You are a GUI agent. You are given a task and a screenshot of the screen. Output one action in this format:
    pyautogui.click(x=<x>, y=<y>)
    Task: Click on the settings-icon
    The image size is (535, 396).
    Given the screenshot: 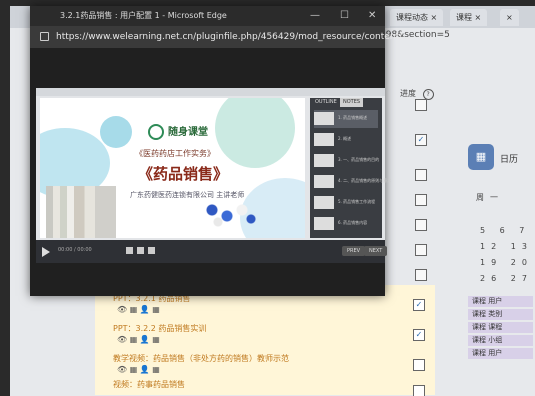 What is the action you would take?
    pyautogui.click(x=140, y=250)
    